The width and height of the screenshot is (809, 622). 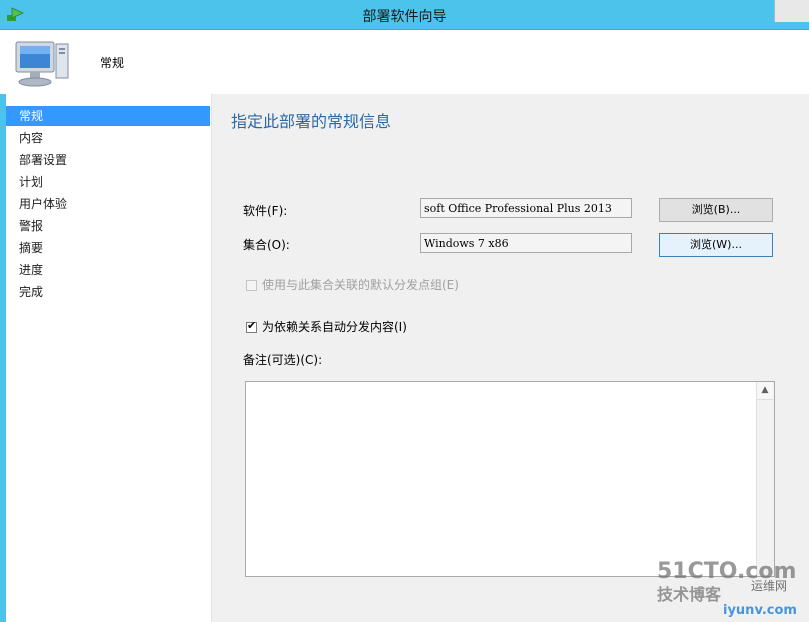 I want to click on nav-item-progress: 进度, so click(x=108, y=270).